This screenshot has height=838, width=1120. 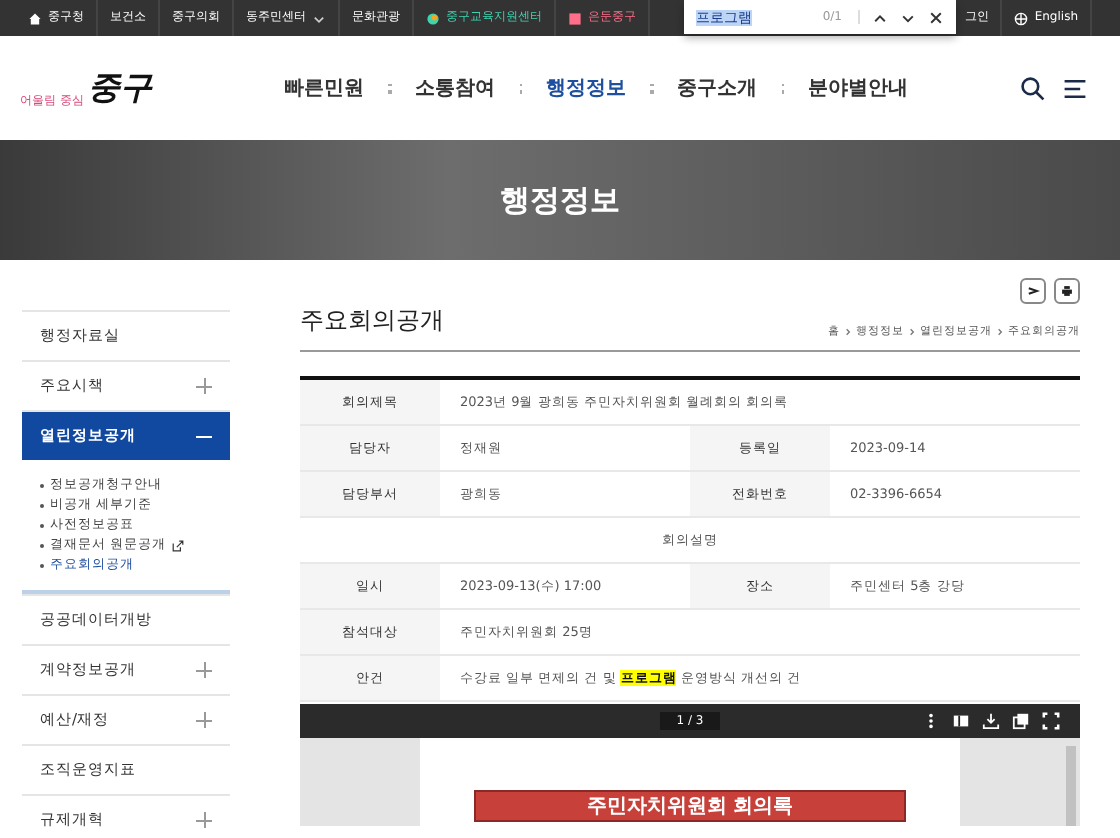 I want to click on download-icon, so click(x=991, y=721).